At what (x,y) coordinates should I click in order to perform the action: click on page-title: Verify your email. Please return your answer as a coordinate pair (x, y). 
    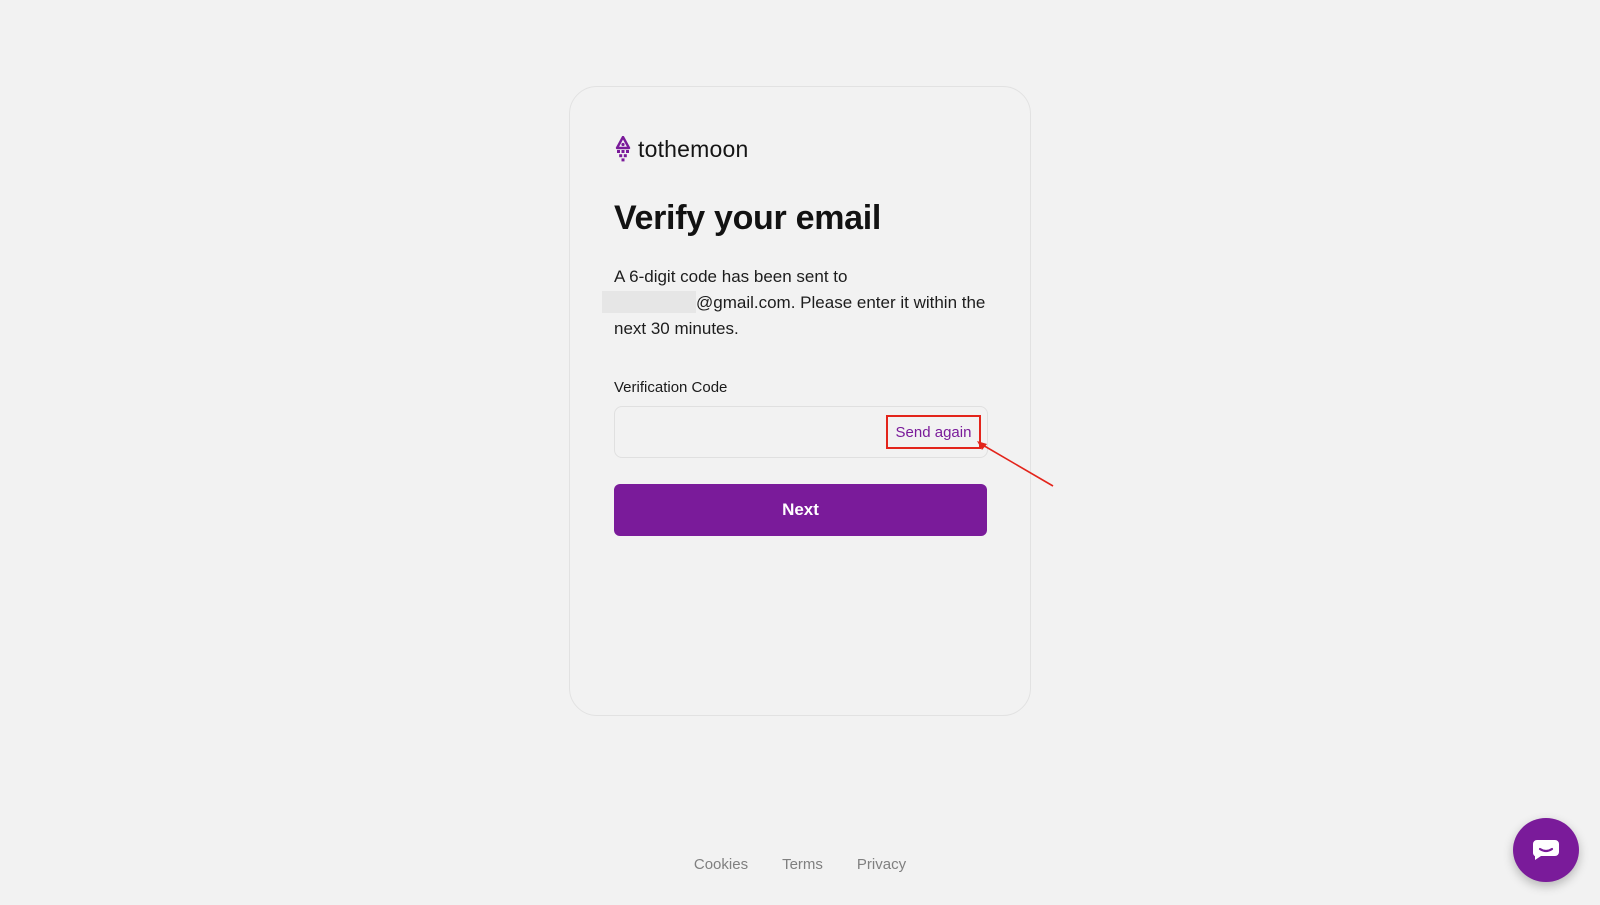
    Looking at the image, I should click on (748, 218).